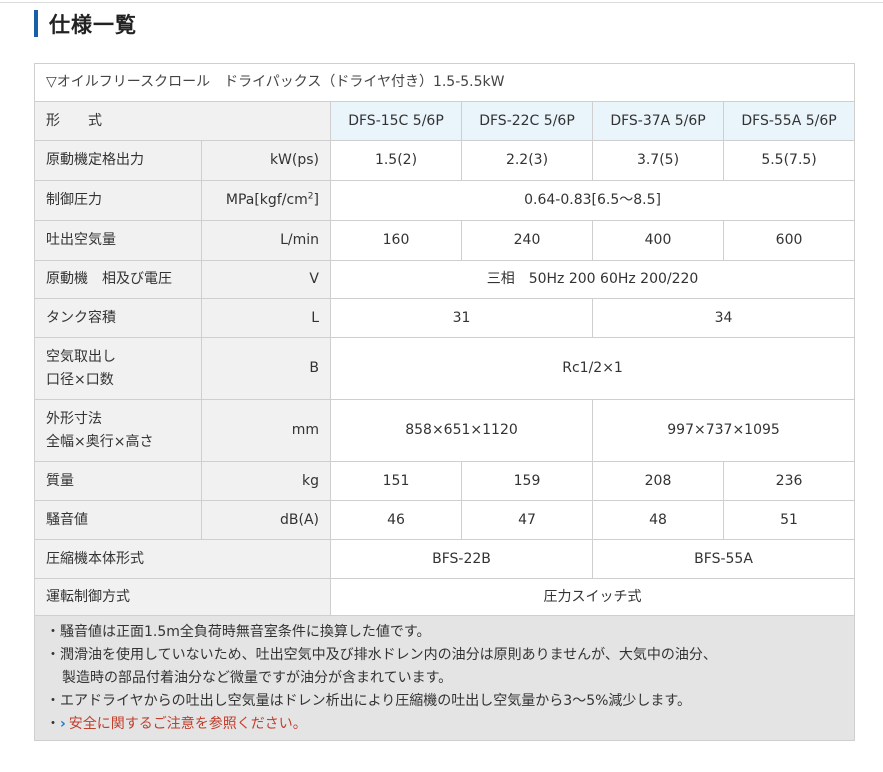 The image size is (883, 772). I want to click on row-unit: kg, so click(266, 481).